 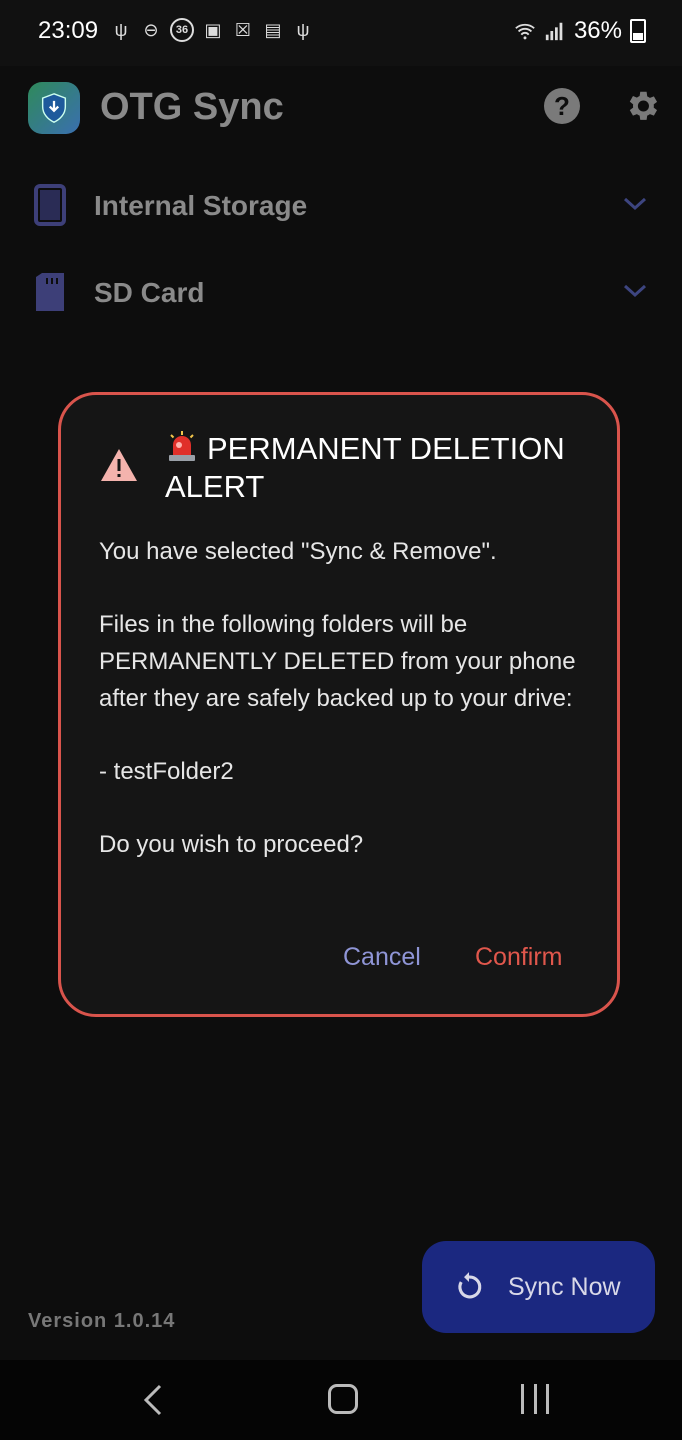 What do you see at coordinates (68, 30) in the screenshot?
I see `status-time: 23:09` at bounding box center [68, 30].